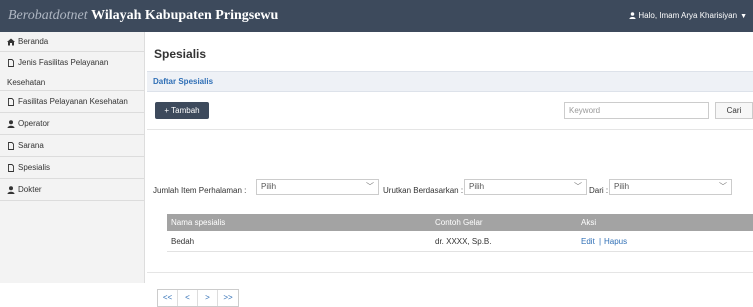 This screenshot has width=753, height=307. What do you see at coordinates (72, 42) in the screenshot?
I see `sidebar-item-beranda: Beranda` at bounding box center [72, 42].